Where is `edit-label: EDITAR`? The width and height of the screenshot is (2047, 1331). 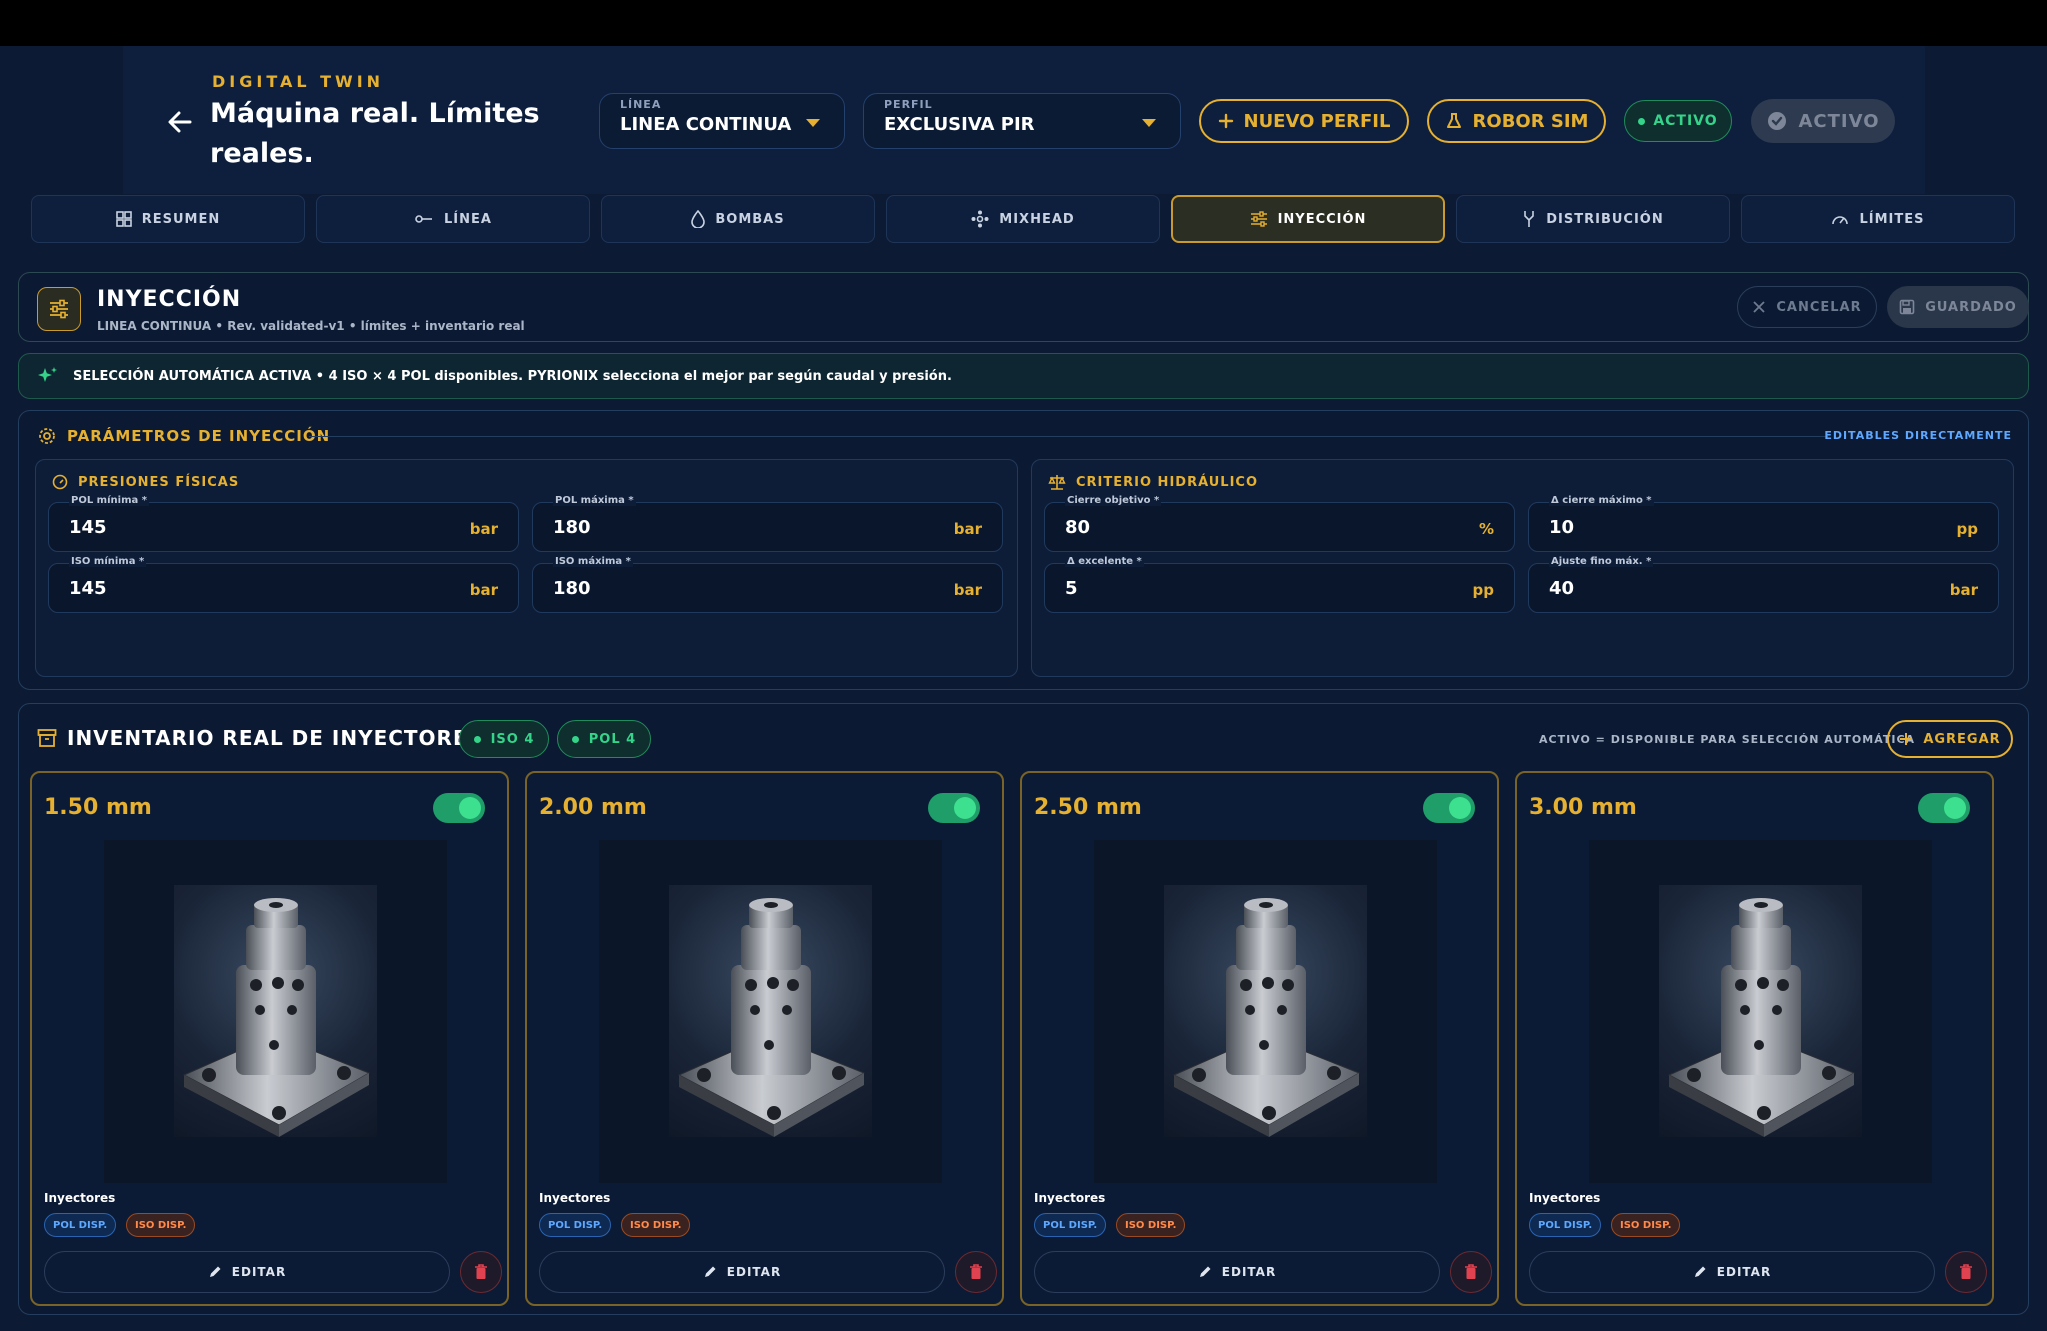 edit-label: EDITAR is located at coordinates (1744, 1272).